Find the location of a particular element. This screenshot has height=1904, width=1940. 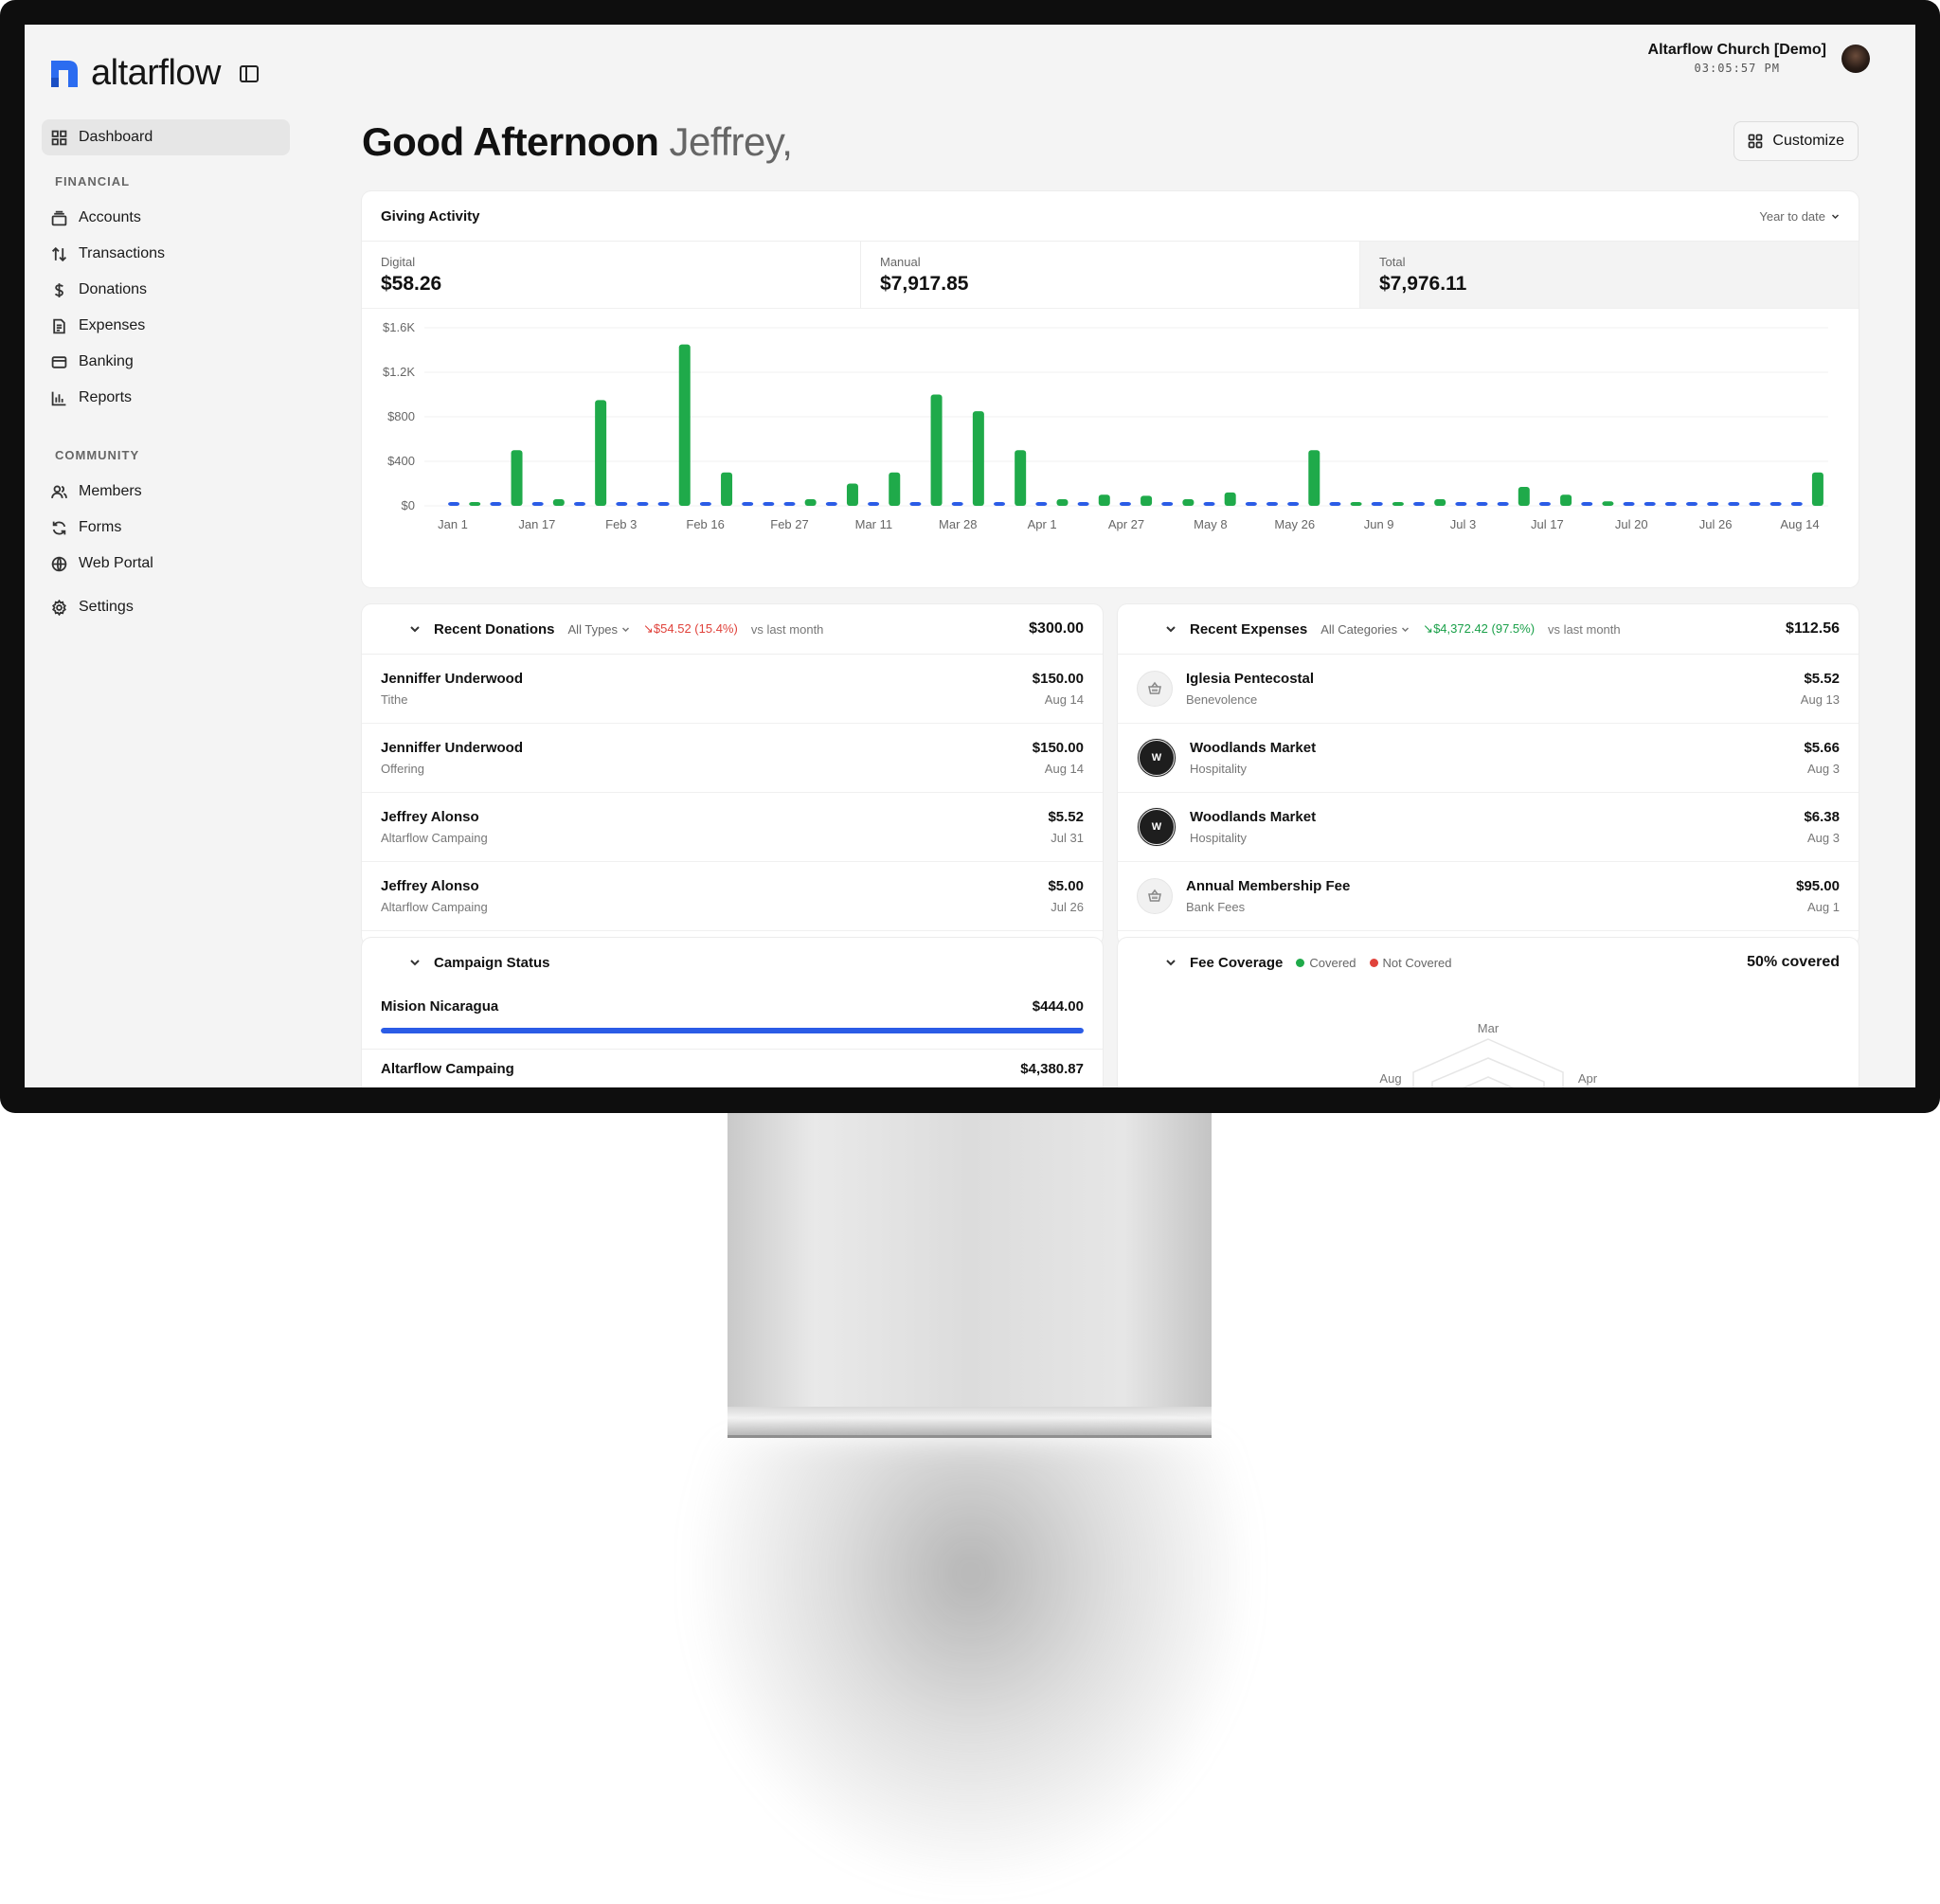

sidebar-item-web-portal: Web Portal is located at coordinates (166, 564).